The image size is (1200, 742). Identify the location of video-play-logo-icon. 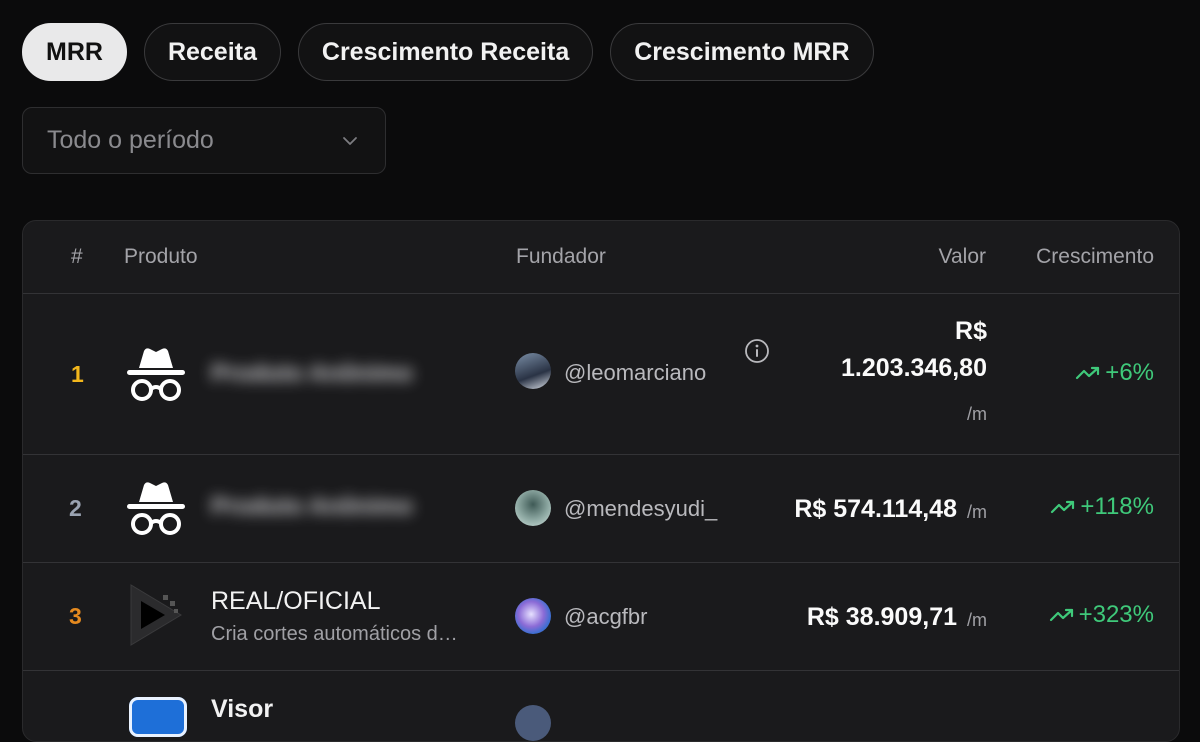
(156, 615).